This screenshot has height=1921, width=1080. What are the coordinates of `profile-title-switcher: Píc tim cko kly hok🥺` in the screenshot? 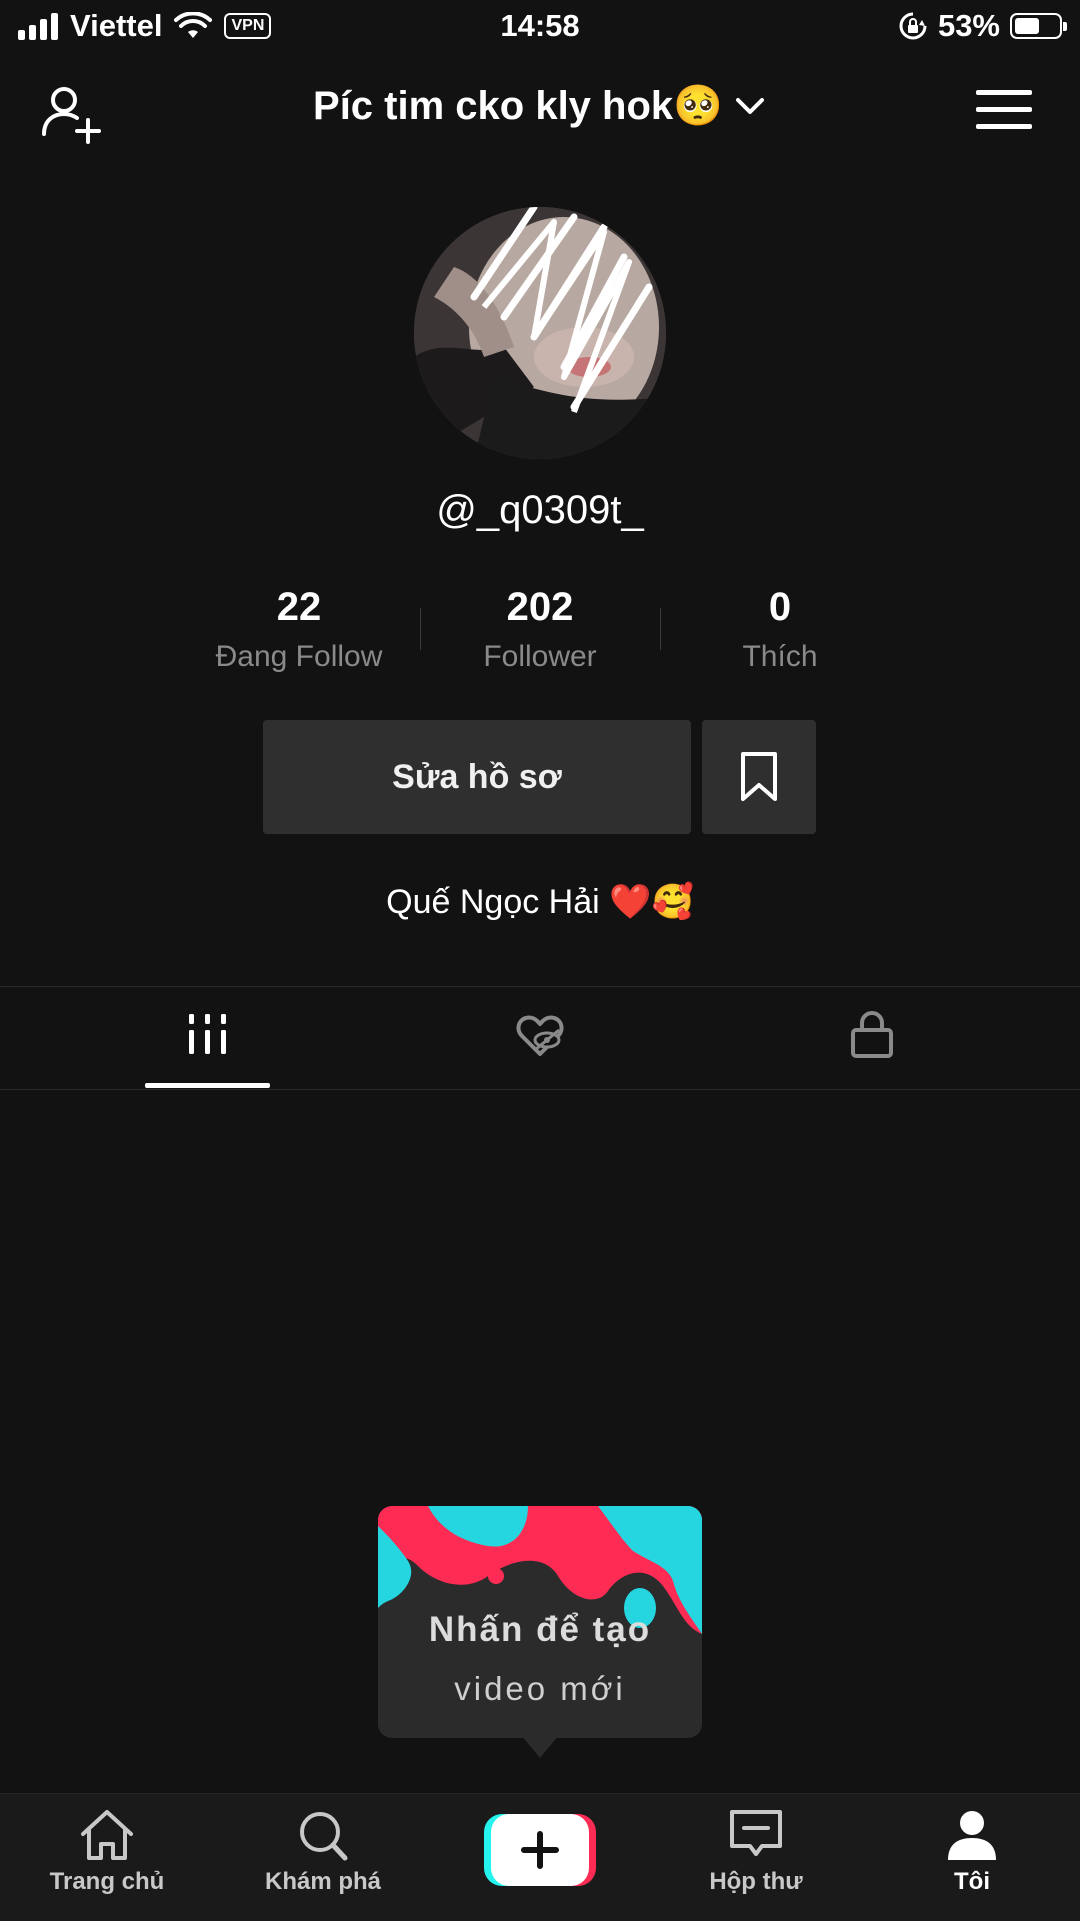 It's located at (540, 105).